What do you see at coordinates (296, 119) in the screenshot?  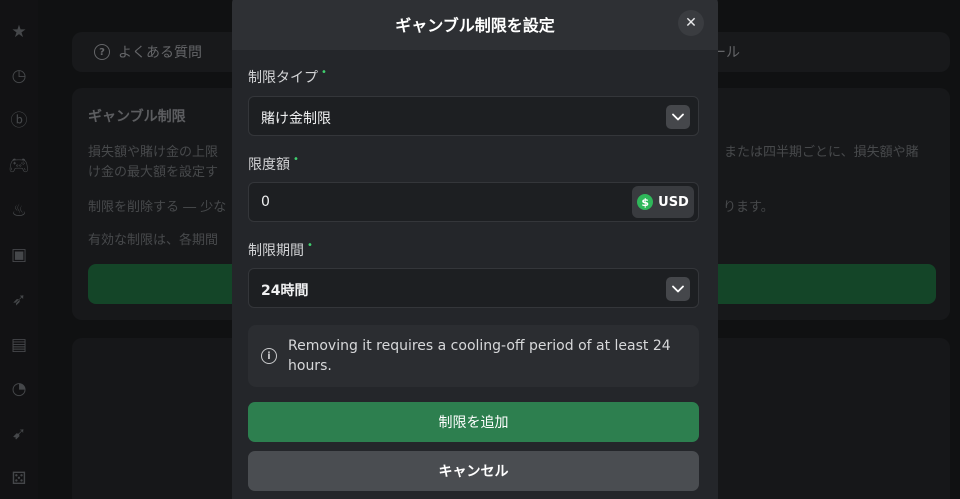 I see `limit-type-value: 賭け金制限` at bounding box center [296, 119].